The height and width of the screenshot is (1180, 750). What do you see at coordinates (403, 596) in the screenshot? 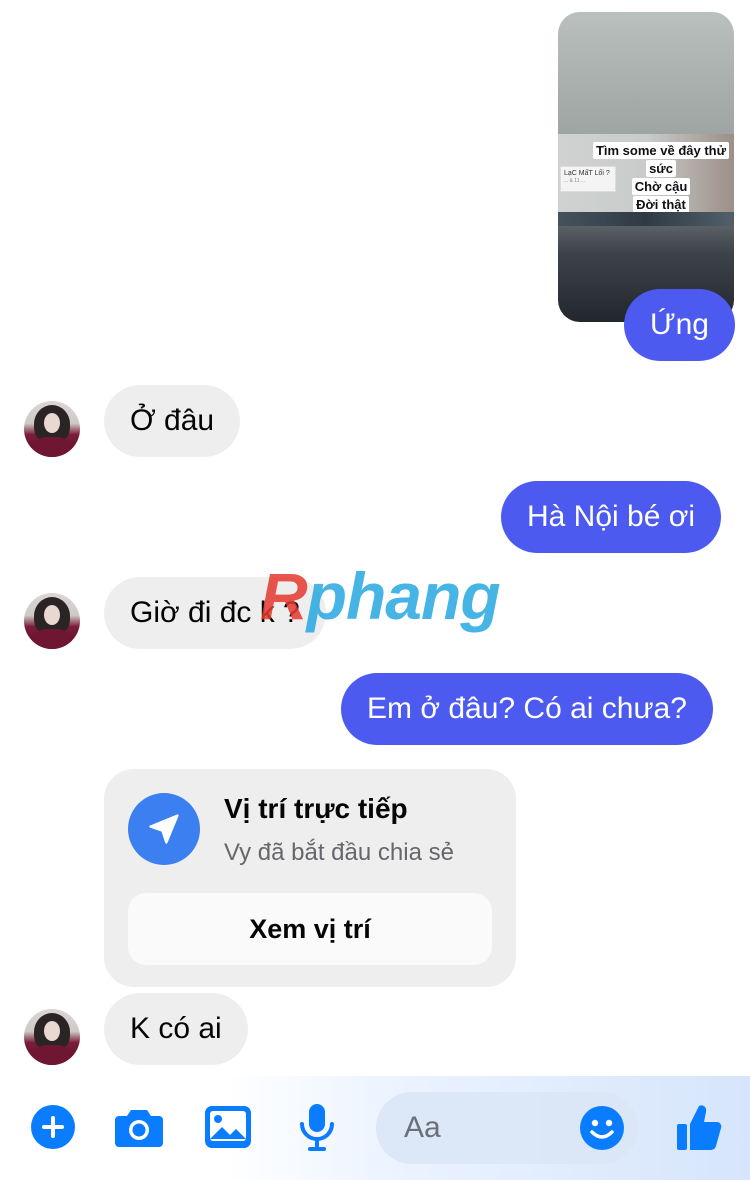
I see `watermark-text: phang` at bounding box center [403, 596].